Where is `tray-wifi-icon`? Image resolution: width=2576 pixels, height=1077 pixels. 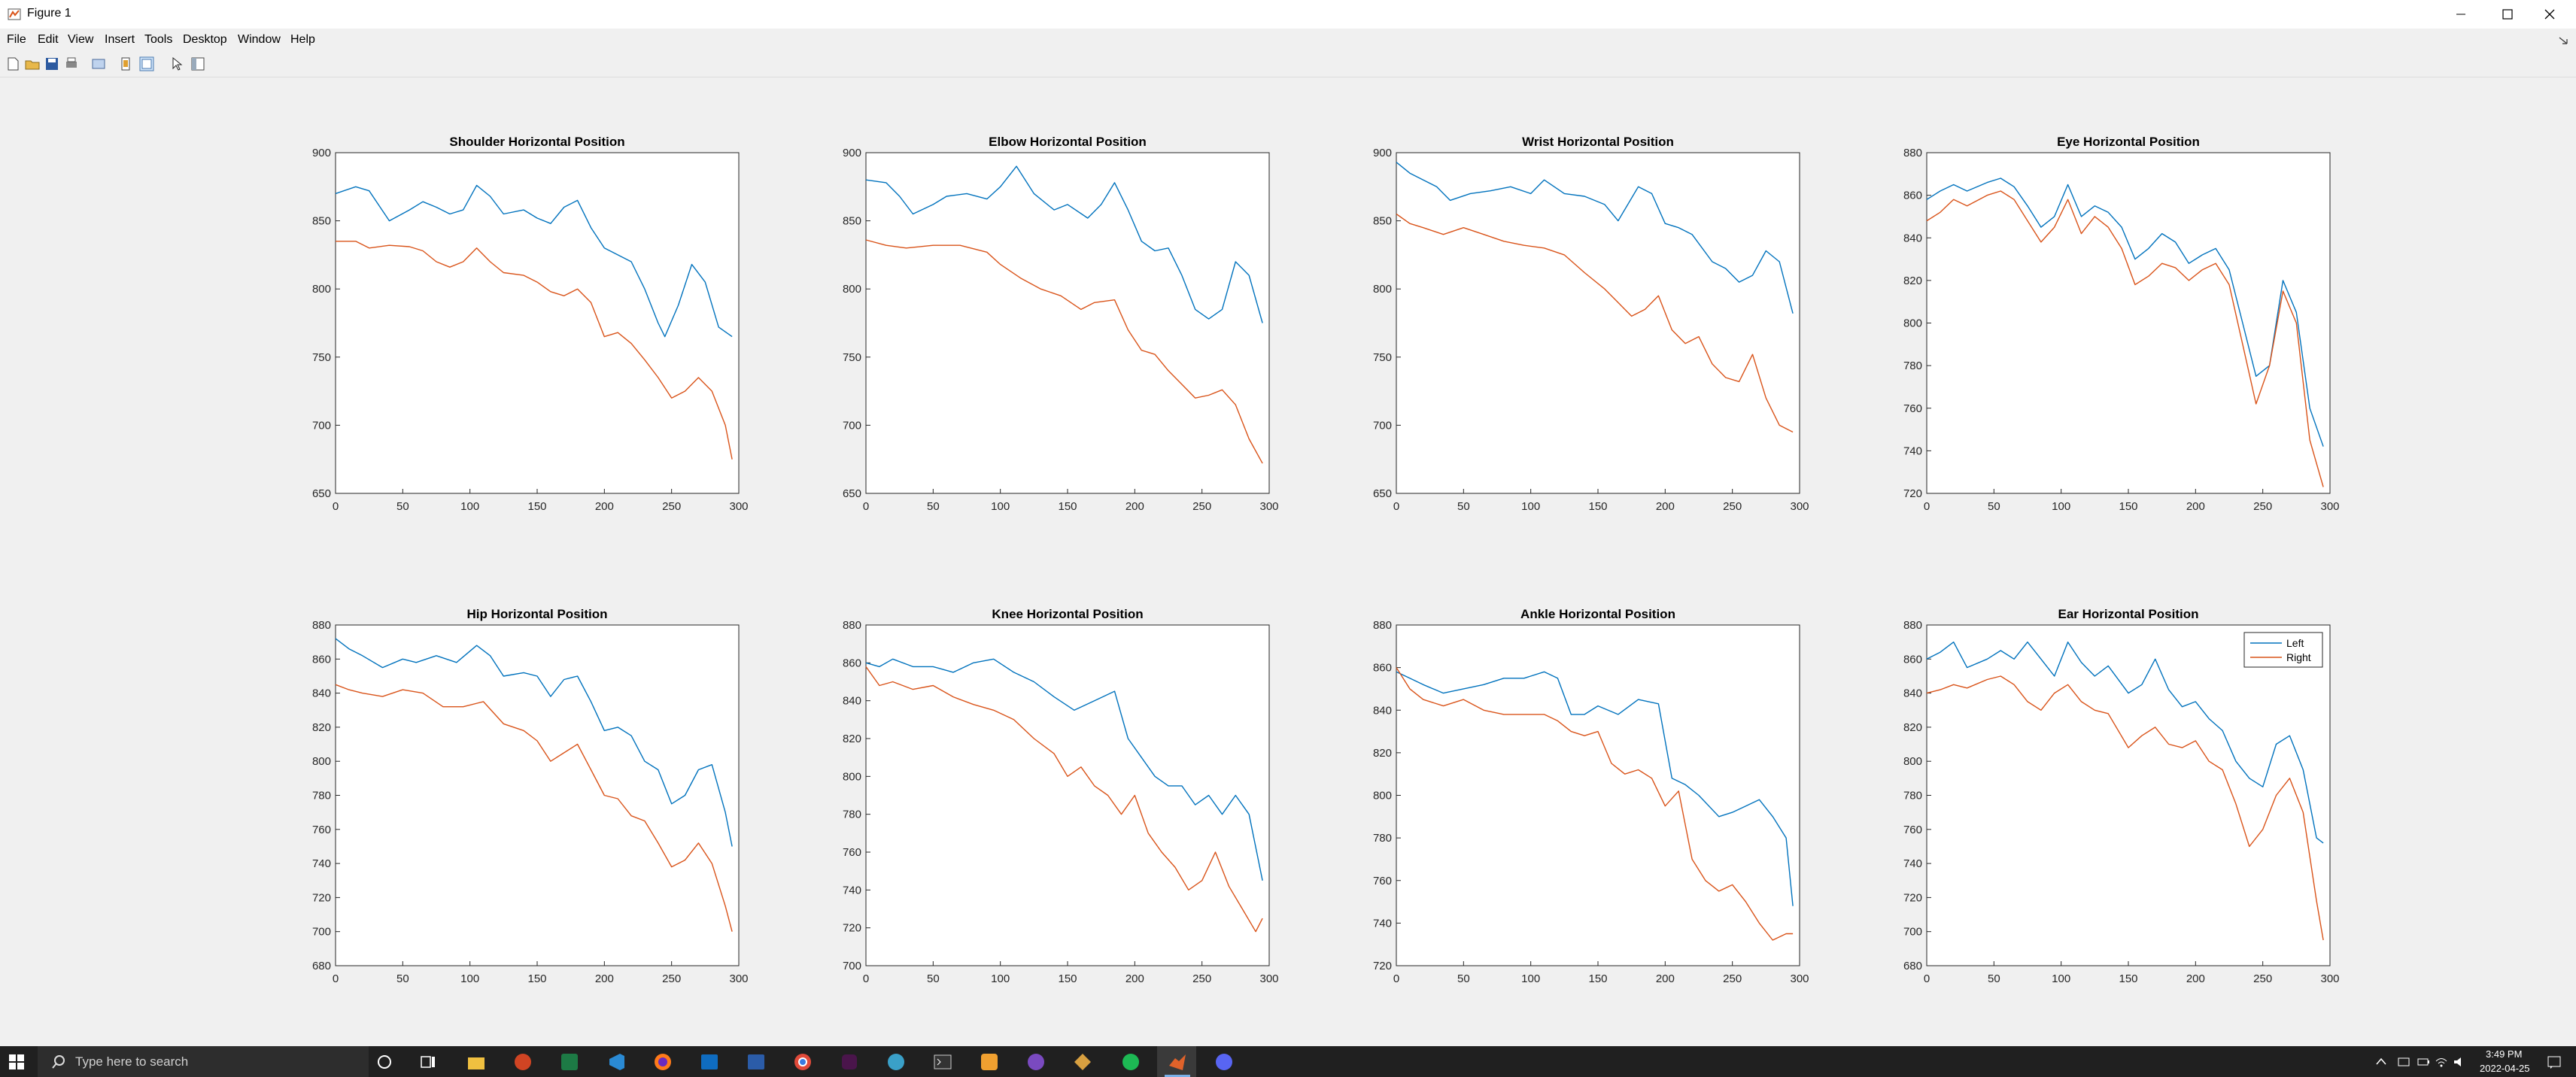
tray-wifi-icon is located at coordinates (2442, 1062).